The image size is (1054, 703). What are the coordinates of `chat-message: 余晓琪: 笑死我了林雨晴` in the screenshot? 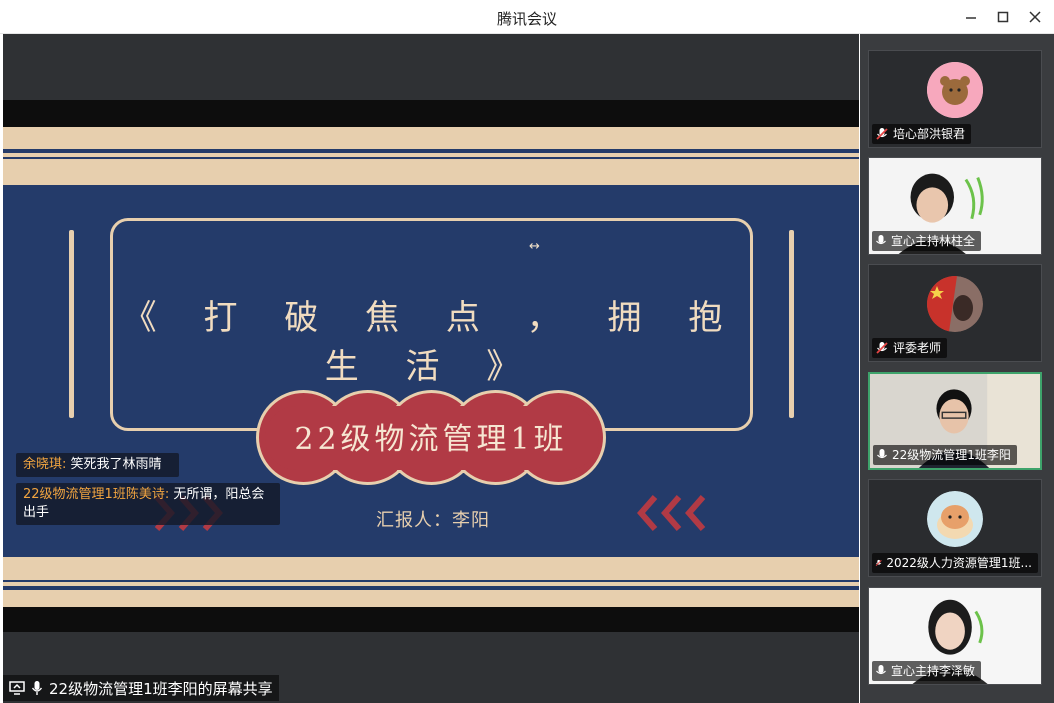 It's located at (97, 465).